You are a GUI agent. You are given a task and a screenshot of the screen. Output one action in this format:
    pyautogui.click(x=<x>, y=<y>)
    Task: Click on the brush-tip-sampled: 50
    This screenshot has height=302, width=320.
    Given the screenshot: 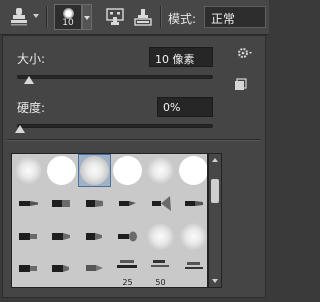 What is the action you would take?
    pyautogui.click(x=160, y=270)
    